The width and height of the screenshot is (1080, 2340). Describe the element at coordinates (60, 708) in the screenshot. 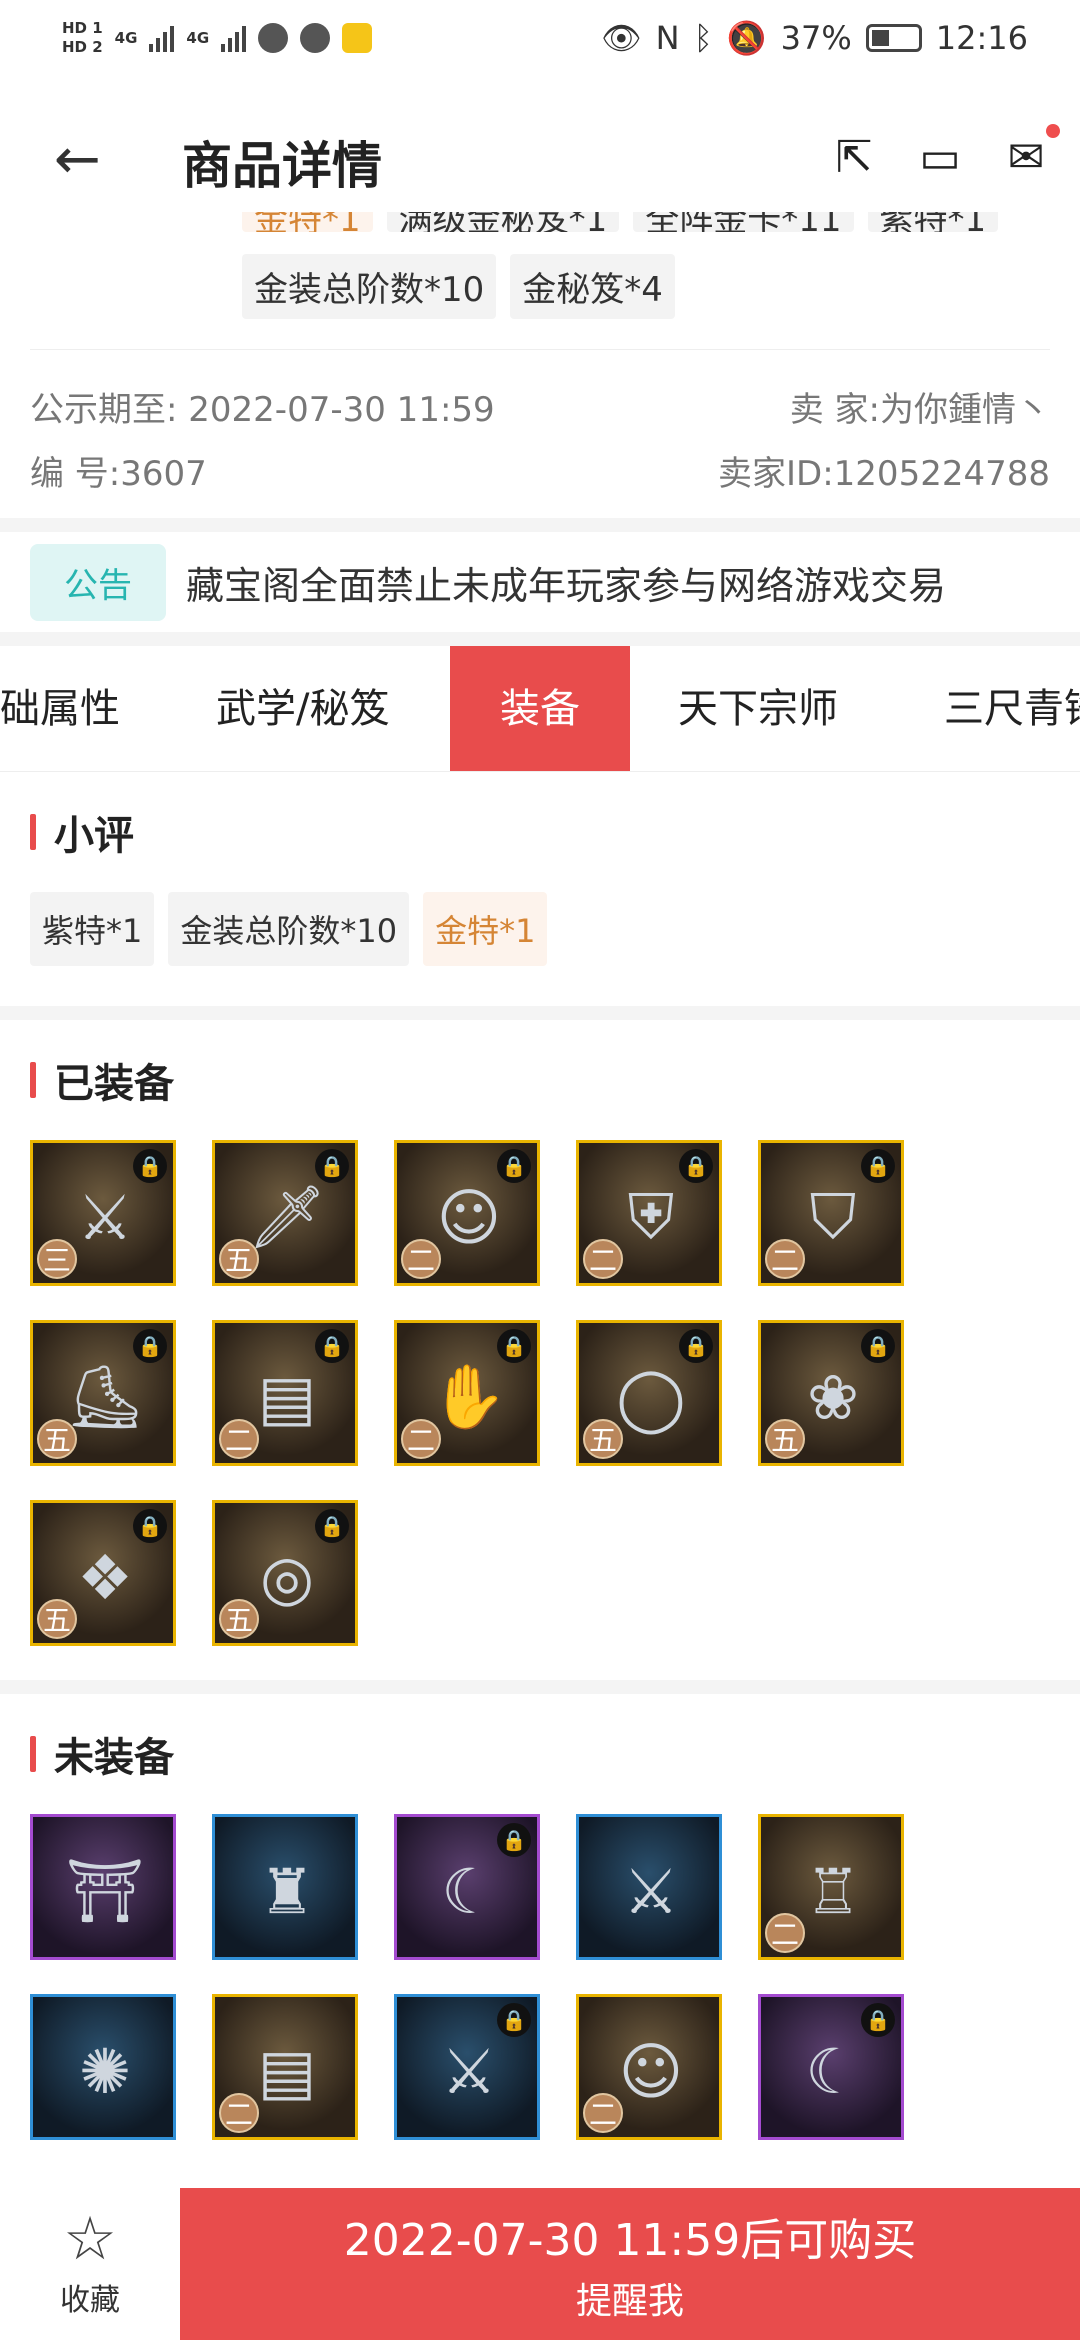

I see `tab-basic-attributes: 础属性` at that location.